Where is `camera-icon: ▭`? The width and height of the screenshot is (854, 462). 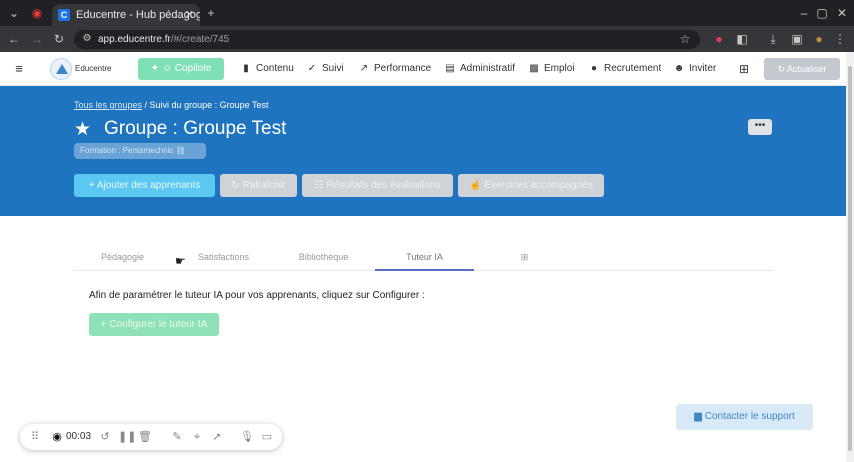 camera-icon: ▭ is located at coordinates (267, 437).